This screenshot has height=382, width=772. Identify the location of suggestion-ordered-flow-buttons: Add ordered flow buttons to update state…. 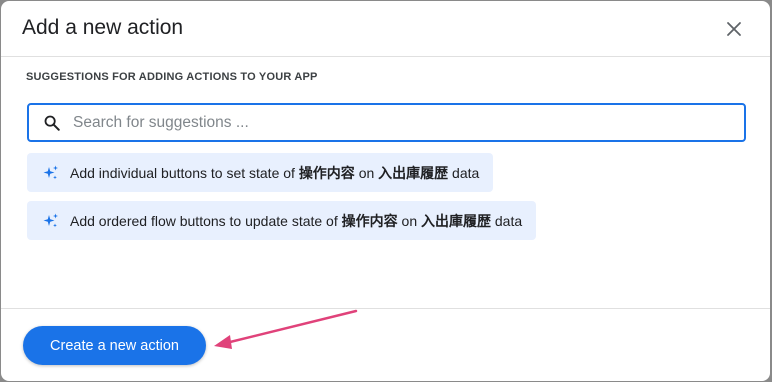
(282, 220).